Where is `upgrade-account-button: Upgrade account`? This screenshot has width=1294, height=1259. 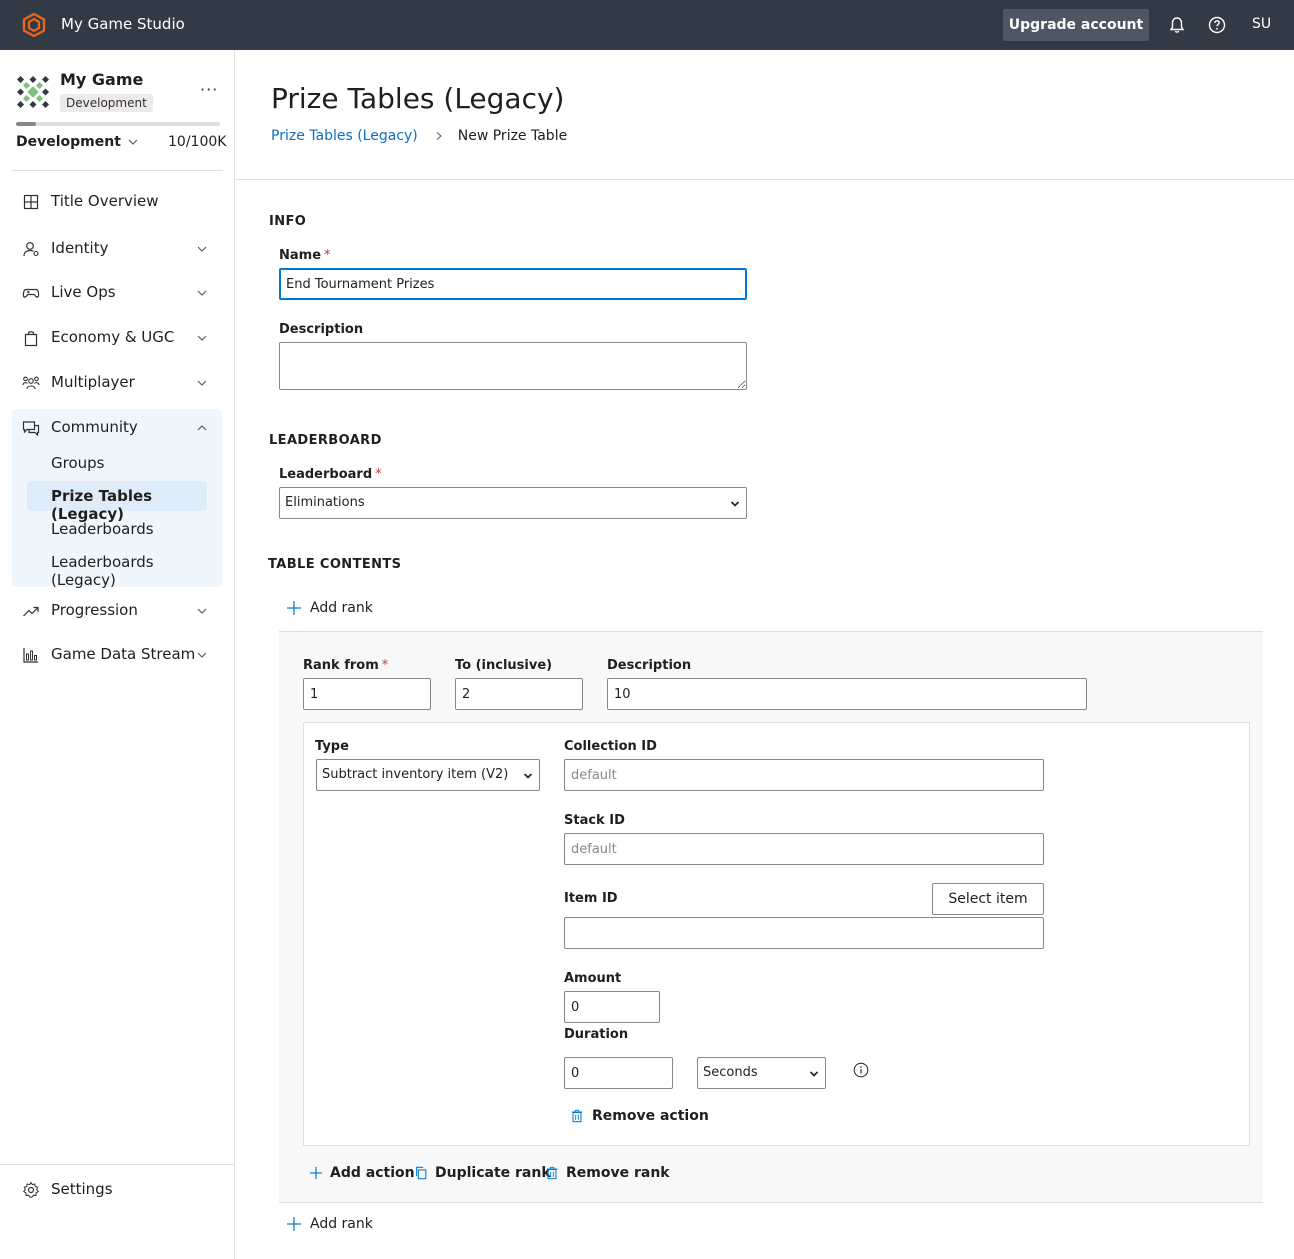
upgrade-account-button: Upgrade account is located at coordinates (1076, 25).